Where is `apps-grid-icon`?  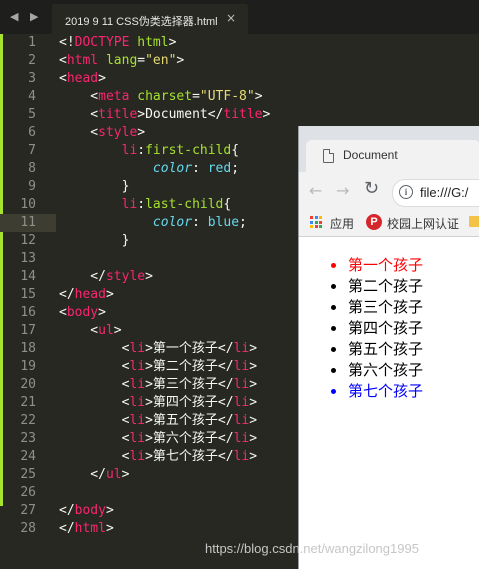
apps-grid-icon is located at coordinates (316, 222).